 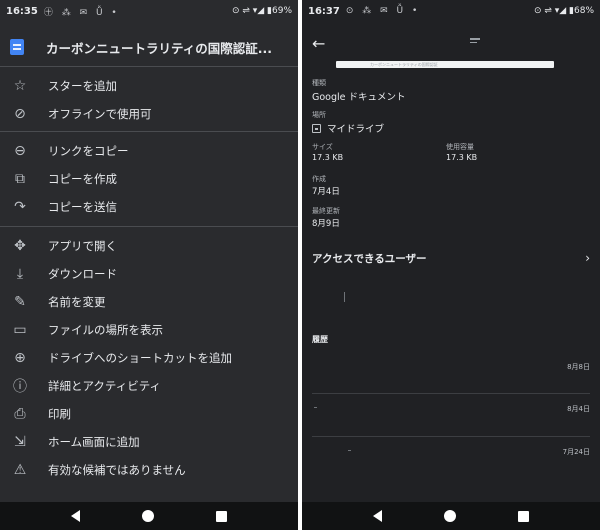 What do you see at coordinates (316, 128) in the screenshot?
I see `my-drive-icon` at bounding box center [316, 128].